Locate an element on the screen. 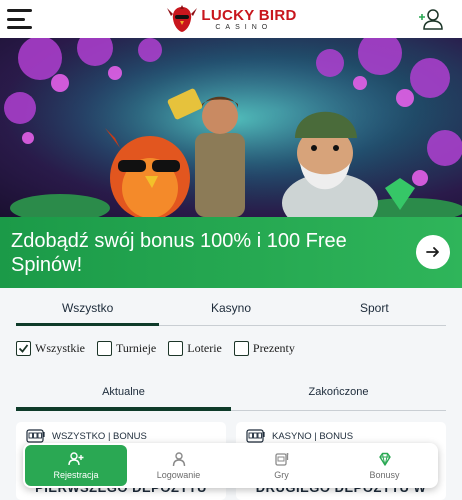 The image size is (462, 500). filter-label: Wszystkie is located at coordinates (60, 348).